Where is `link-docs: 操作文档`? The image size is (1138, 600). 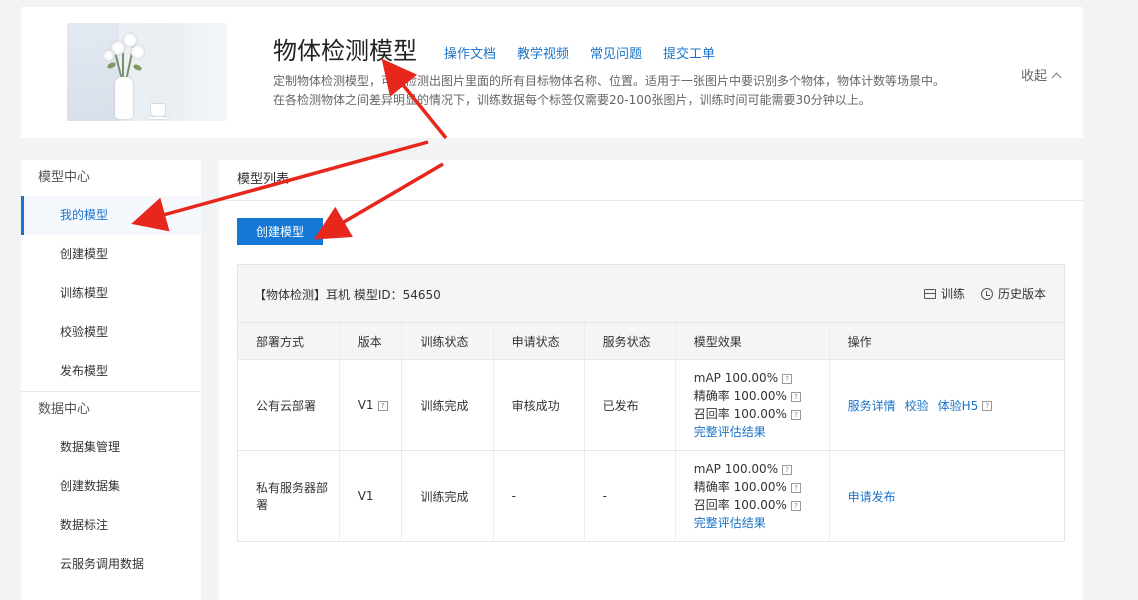 link-docs: 操作文档 is located at coordinates (470, 52).